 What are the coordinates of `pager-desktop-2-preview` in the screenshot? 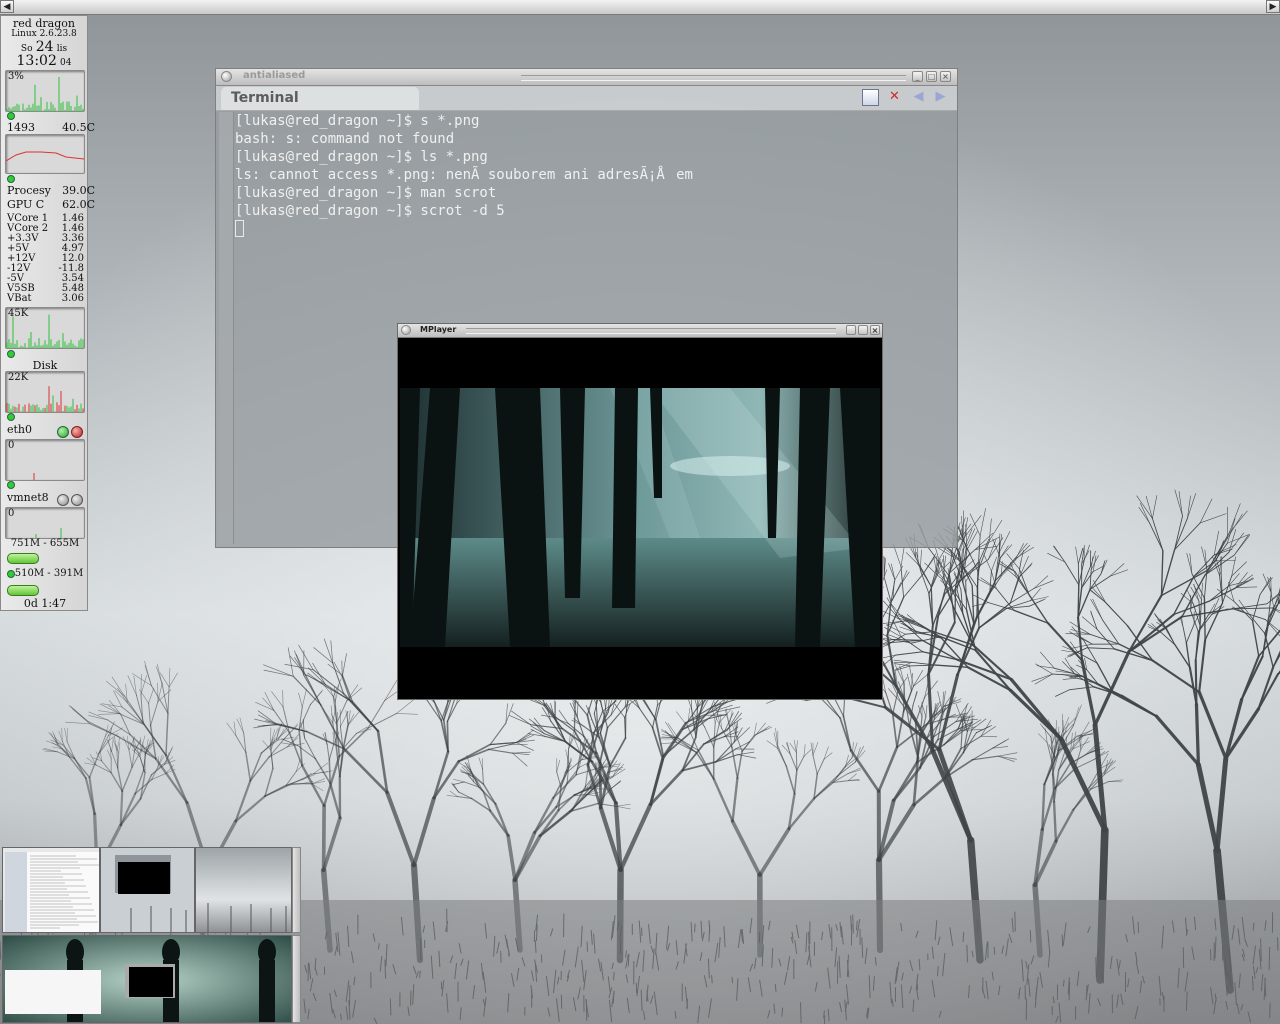 It's located at (147, 890).